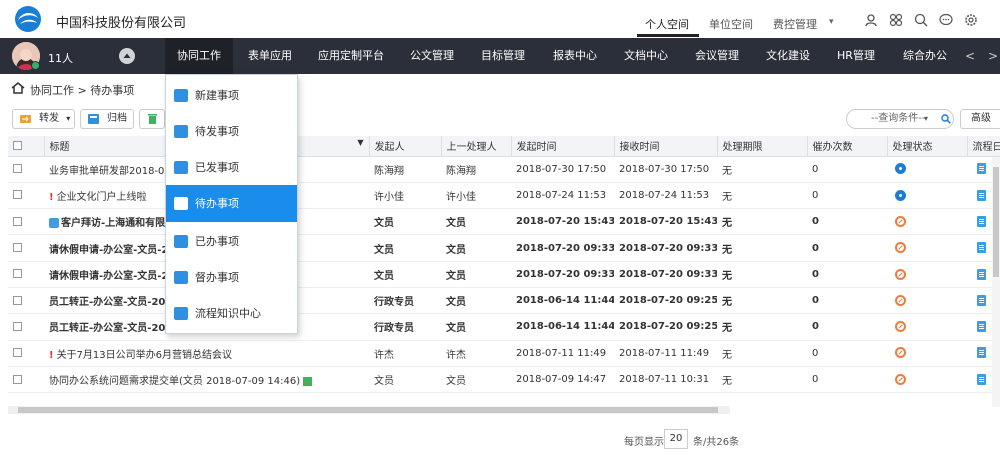 The width and height of the screenshot is (1000, 458). Describe the element at coordinates (144, 355) in the screenshot. I see `row-title-text: 关于7月13日公司举办6月营销总结会议` at that location.